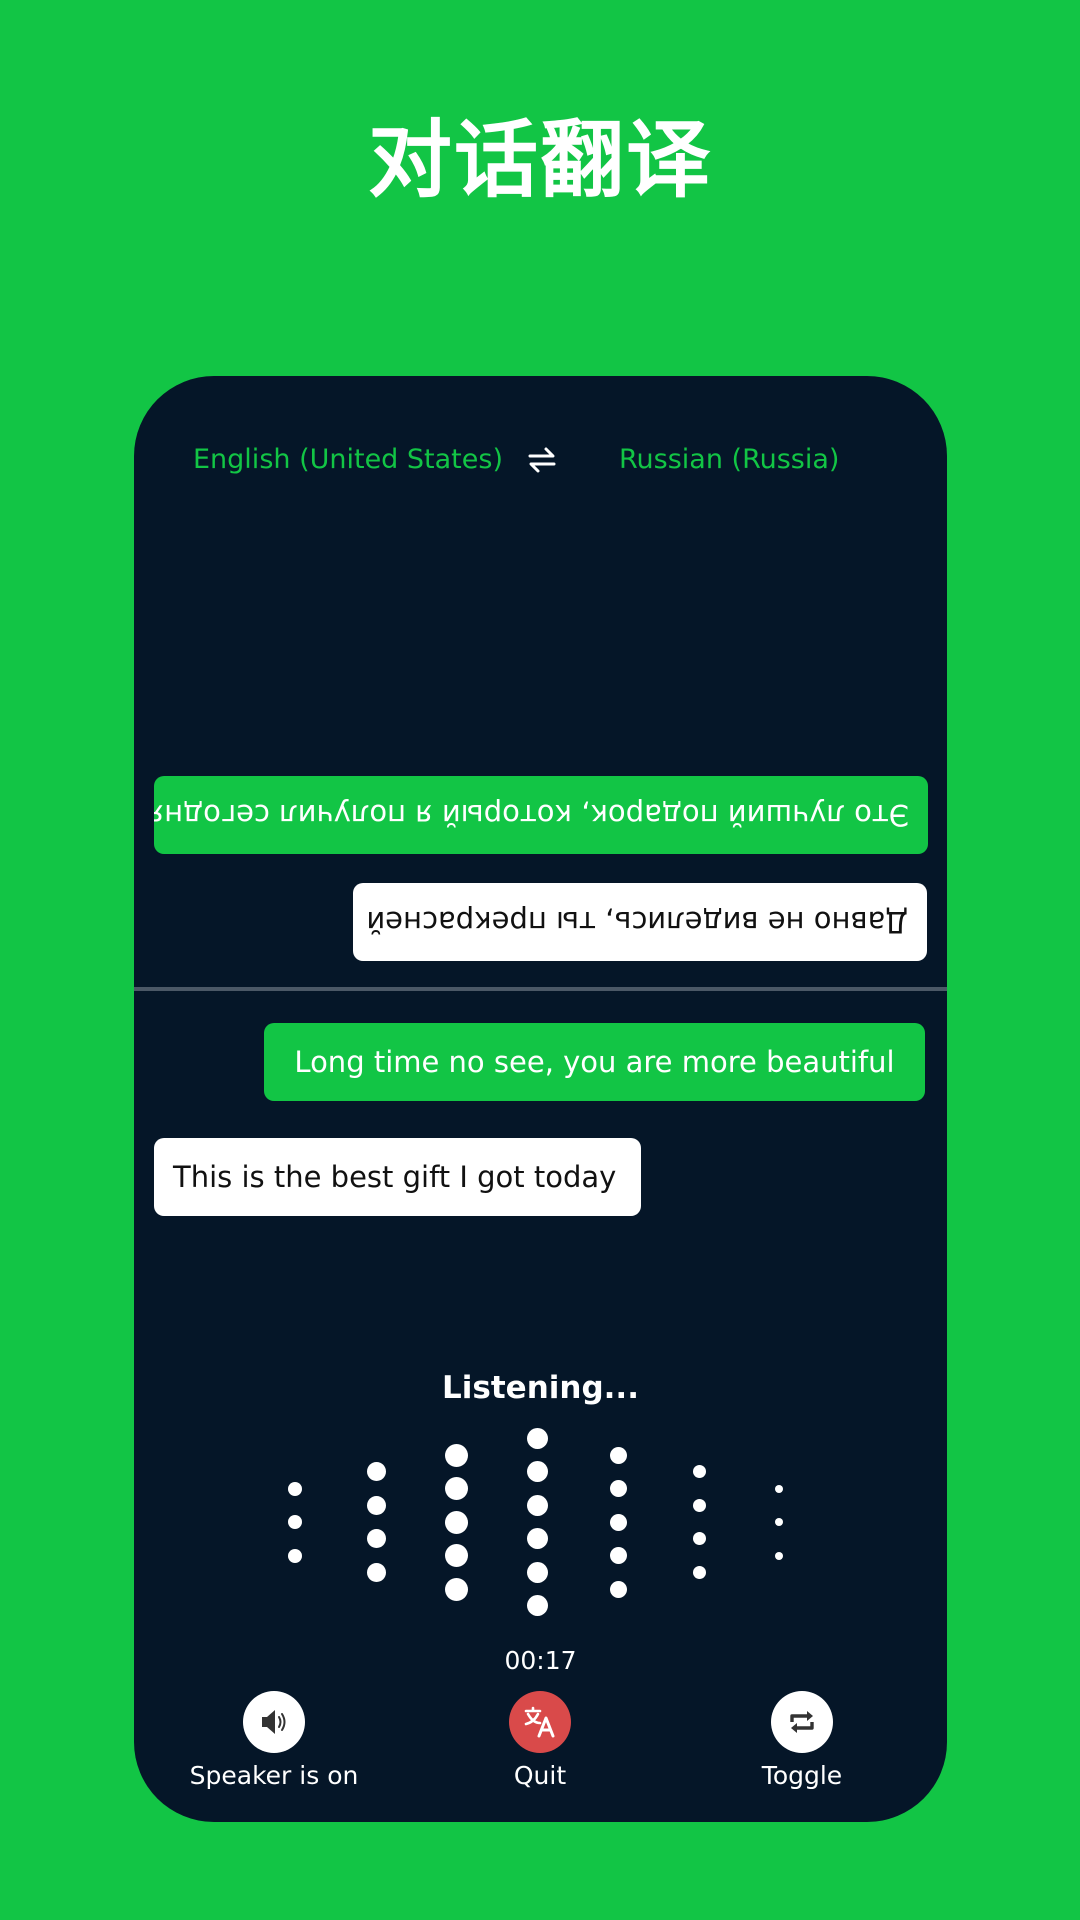 Image resolution: width=1080 pixels, height=1920 pixels. I want to click on message-bubble-translated: This is the best gift I got today, so click(397, 1177).